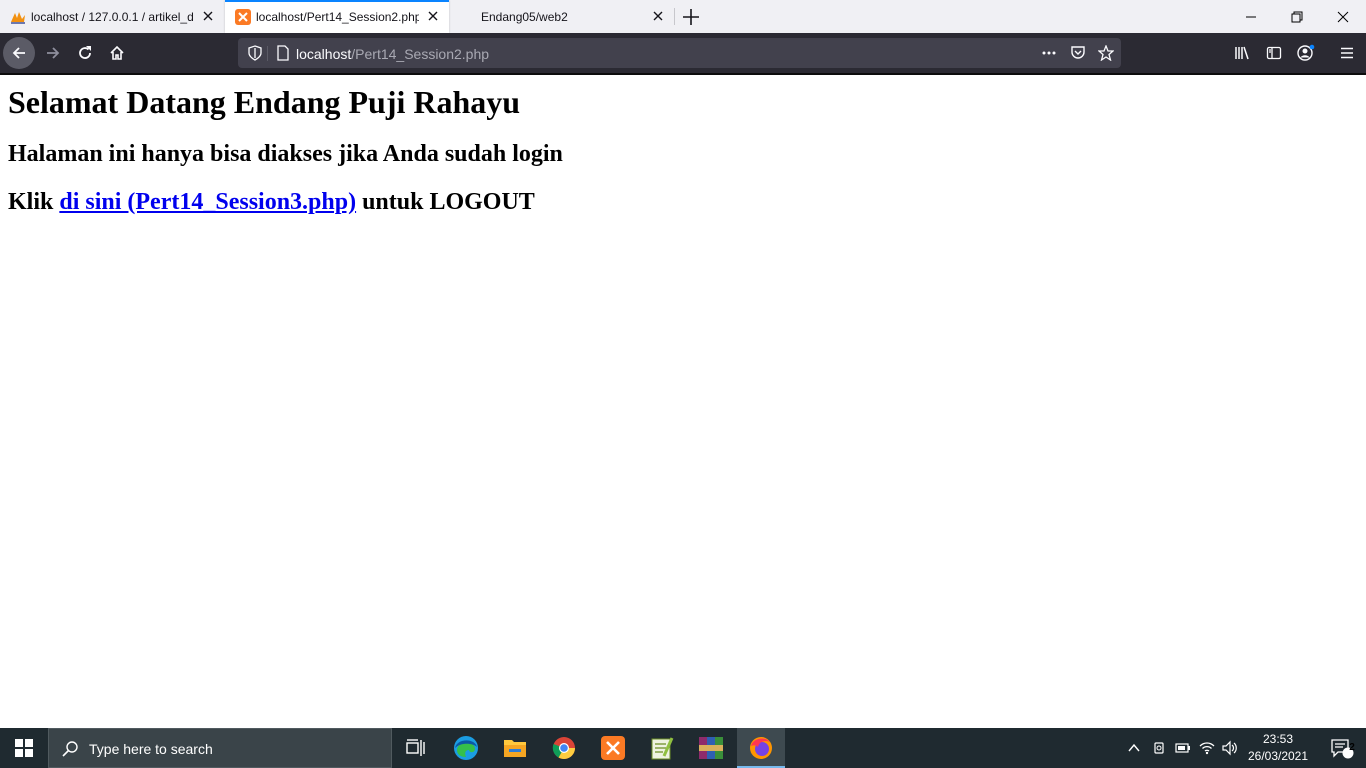 The image size is (1366, 768). I want to click on xampp-taskbar-button, so click(613, 748).